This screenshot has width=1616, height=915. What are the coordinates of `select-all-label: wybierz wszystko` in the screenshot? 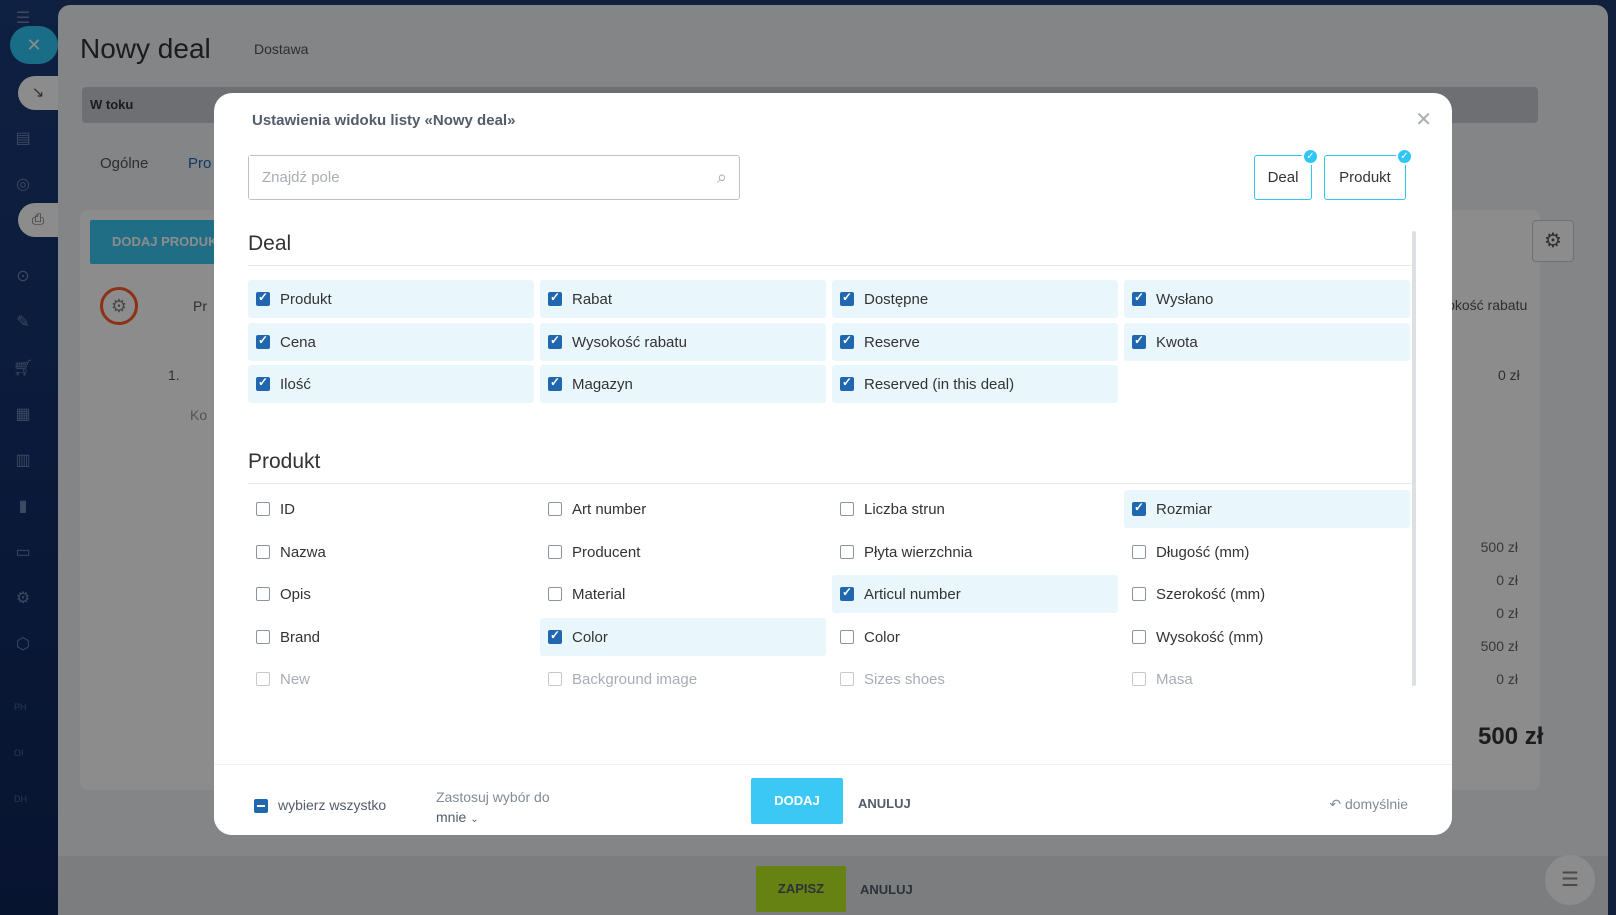 It's located at (332, 805).